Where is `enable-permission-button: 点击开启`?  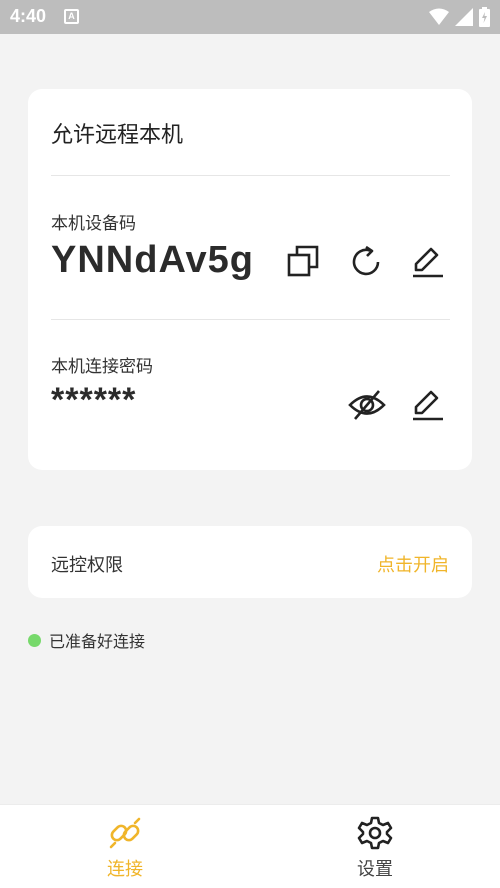
enable-permission-button: 点击开启 is located at coordinates (413, 564).